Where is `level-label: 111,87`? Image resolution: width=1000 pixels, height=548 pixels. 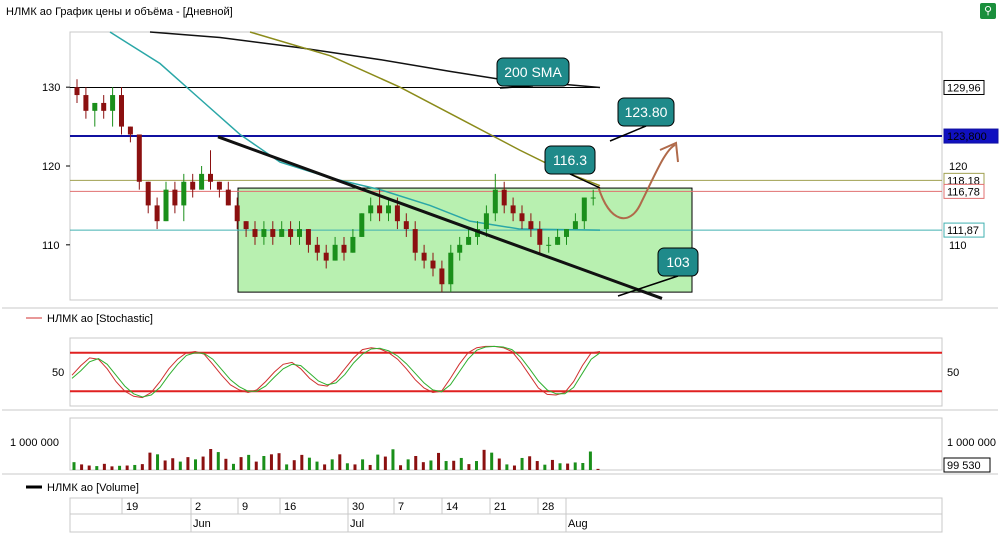
level-label: 111,87 is located at coordinates (963, 231).